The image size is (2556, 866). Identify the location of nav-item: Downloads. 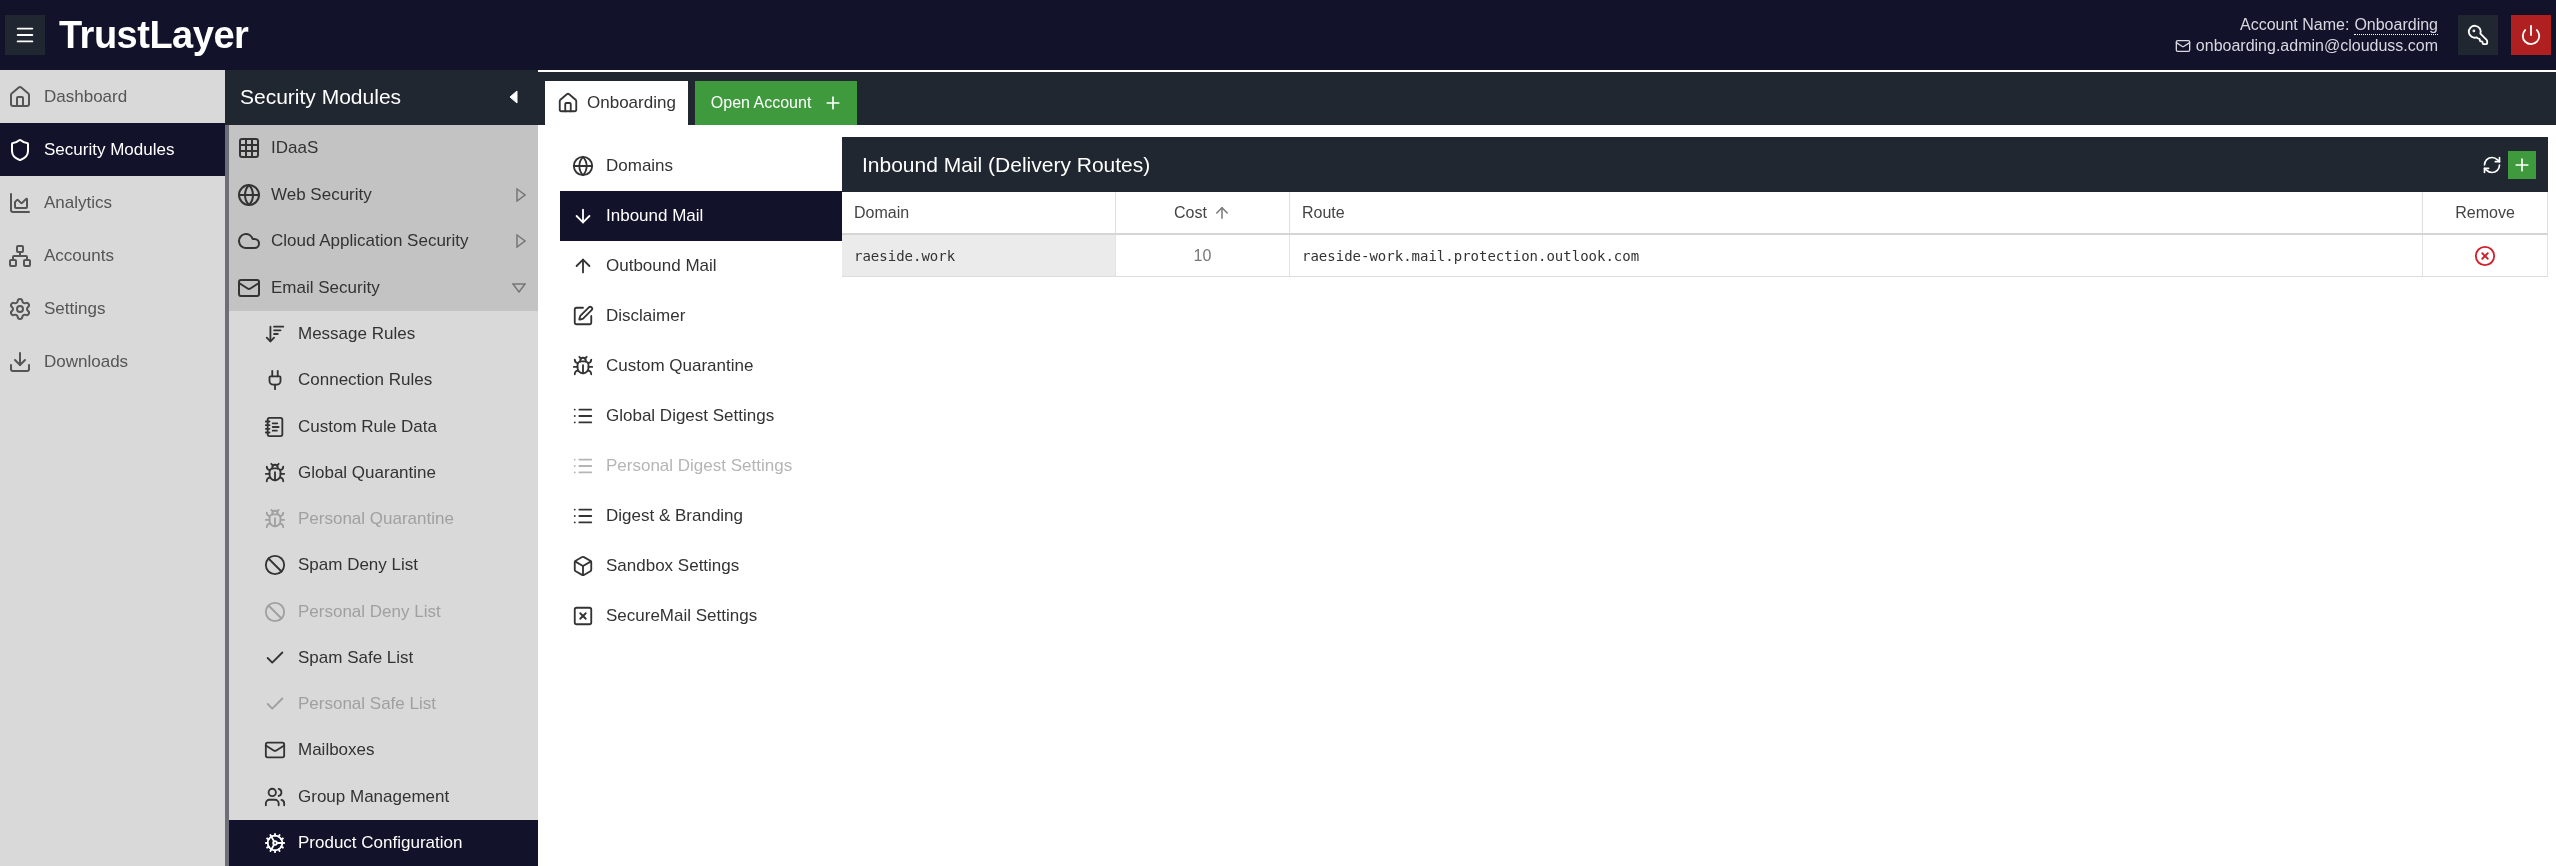
(112, 361).